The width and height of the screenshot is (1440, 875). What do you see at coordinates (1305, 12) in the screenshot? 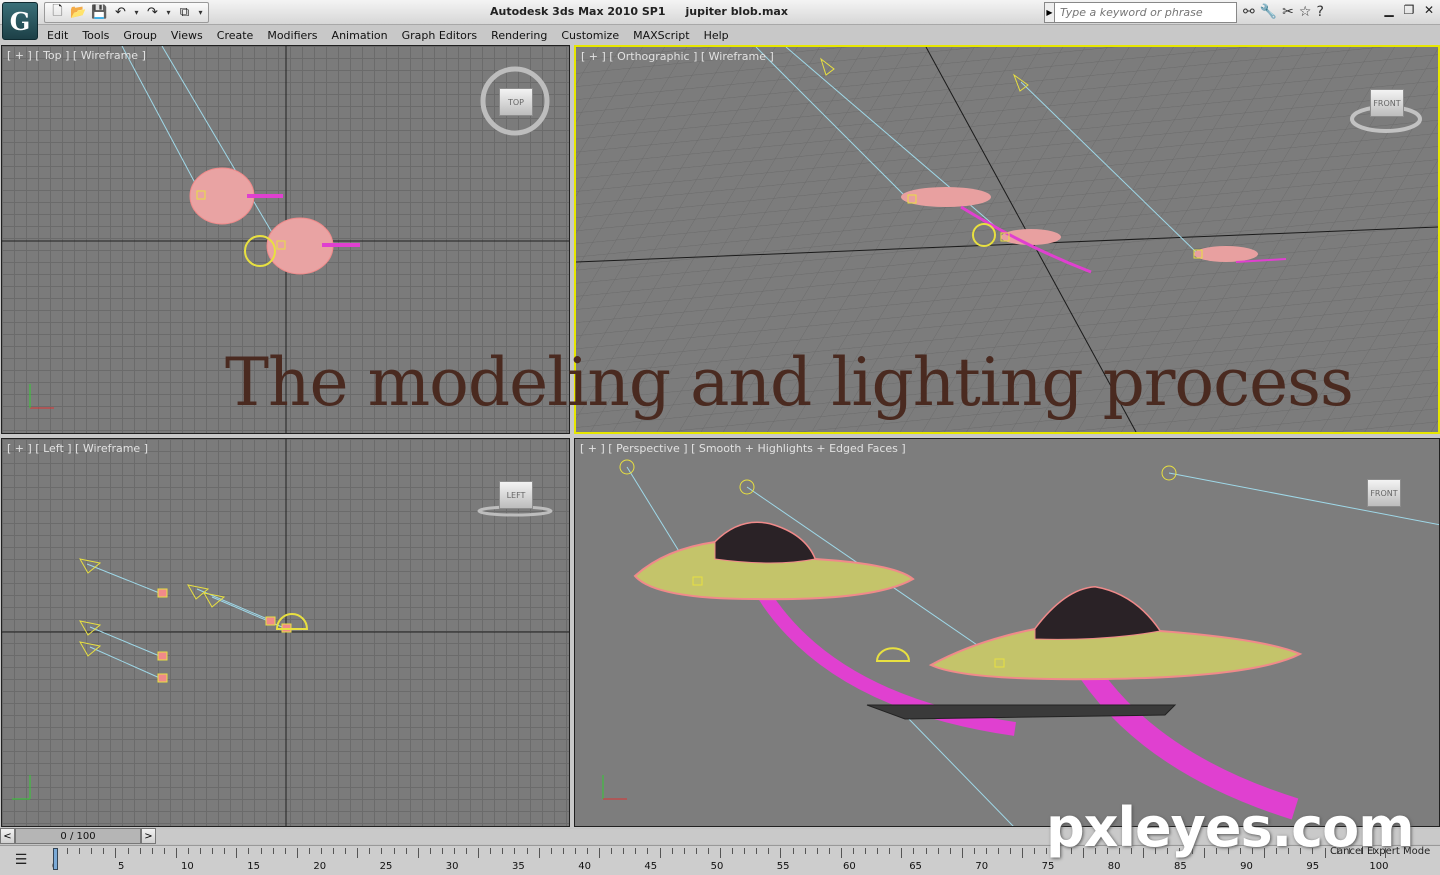
I see `favorites-star-icon: ☆` at bounding box center [1305, 12].